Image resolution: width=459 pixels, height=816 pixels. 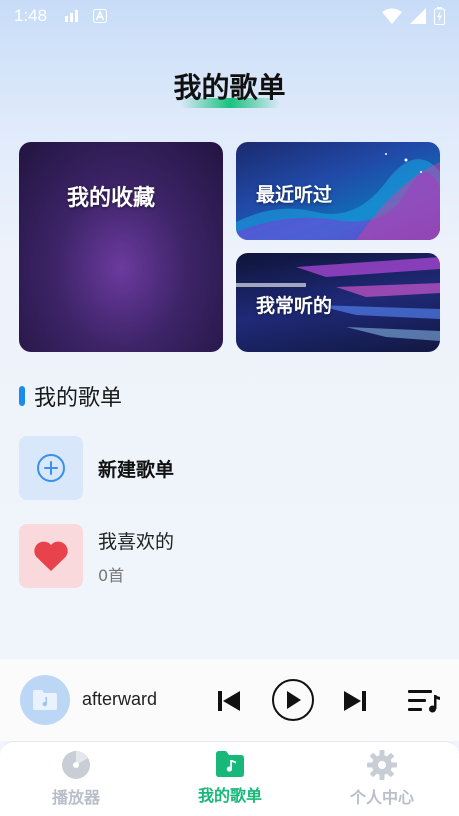 I want to click on frequent-card-label: 我常听的, so click(x=294, y=306).